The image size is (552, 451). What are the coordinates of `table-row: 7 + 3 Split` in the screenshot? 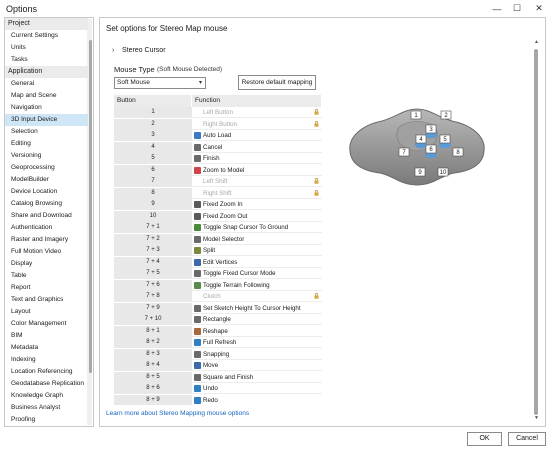 It's located at (218, 251).